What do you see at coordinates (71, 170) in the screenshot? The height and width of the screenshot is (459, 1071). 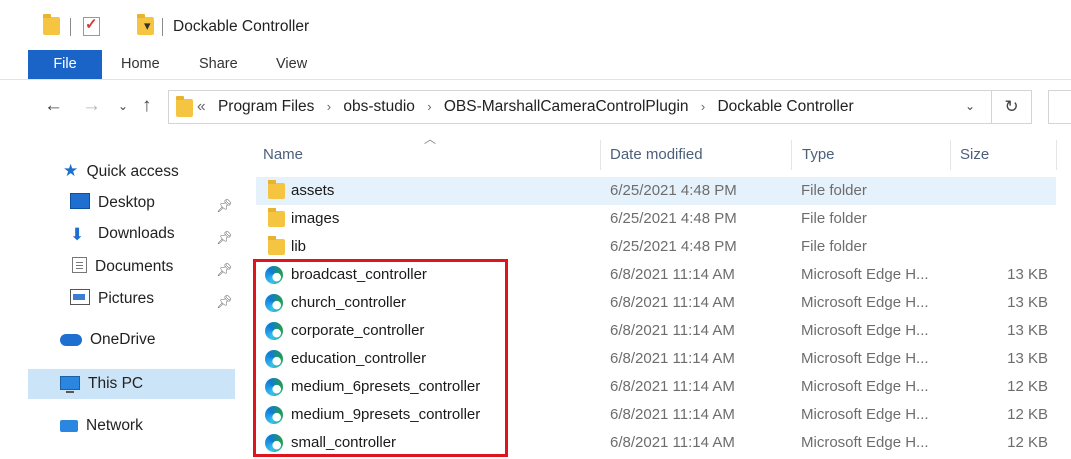 I see `star-icon: ★` at bounding box center [71, 170].